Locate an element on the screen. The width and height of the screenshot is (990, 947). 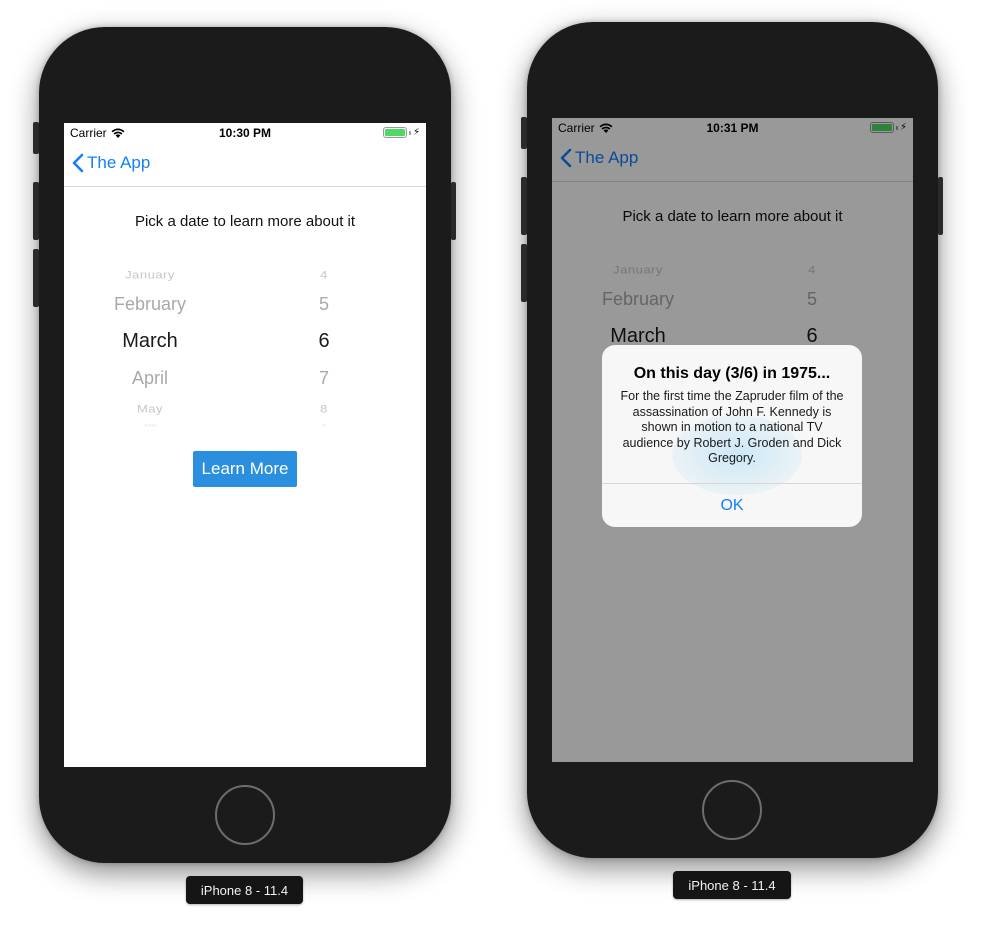
picker-month: May is located at coordinates (150, 408).